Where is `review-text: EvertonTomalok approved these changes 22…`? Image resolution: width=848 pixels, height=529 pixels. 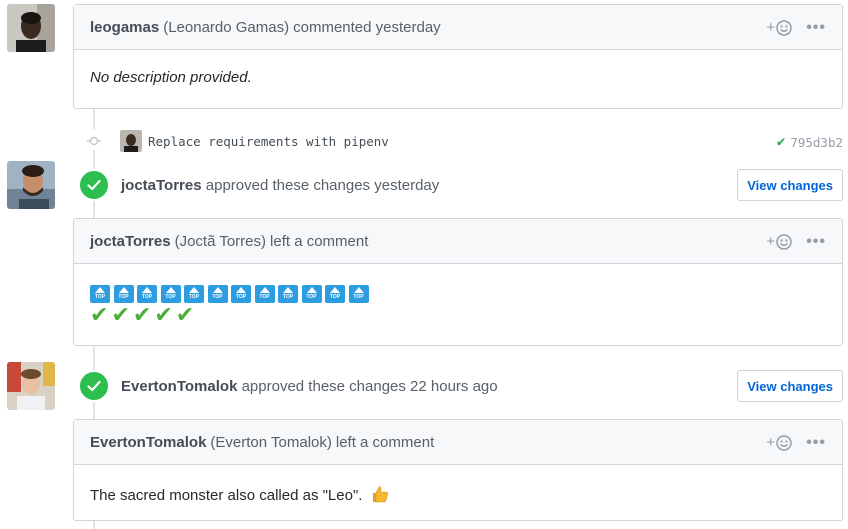
review-text: EvertonTomalok approved these changes 22… is located at coordinates (309, 386).